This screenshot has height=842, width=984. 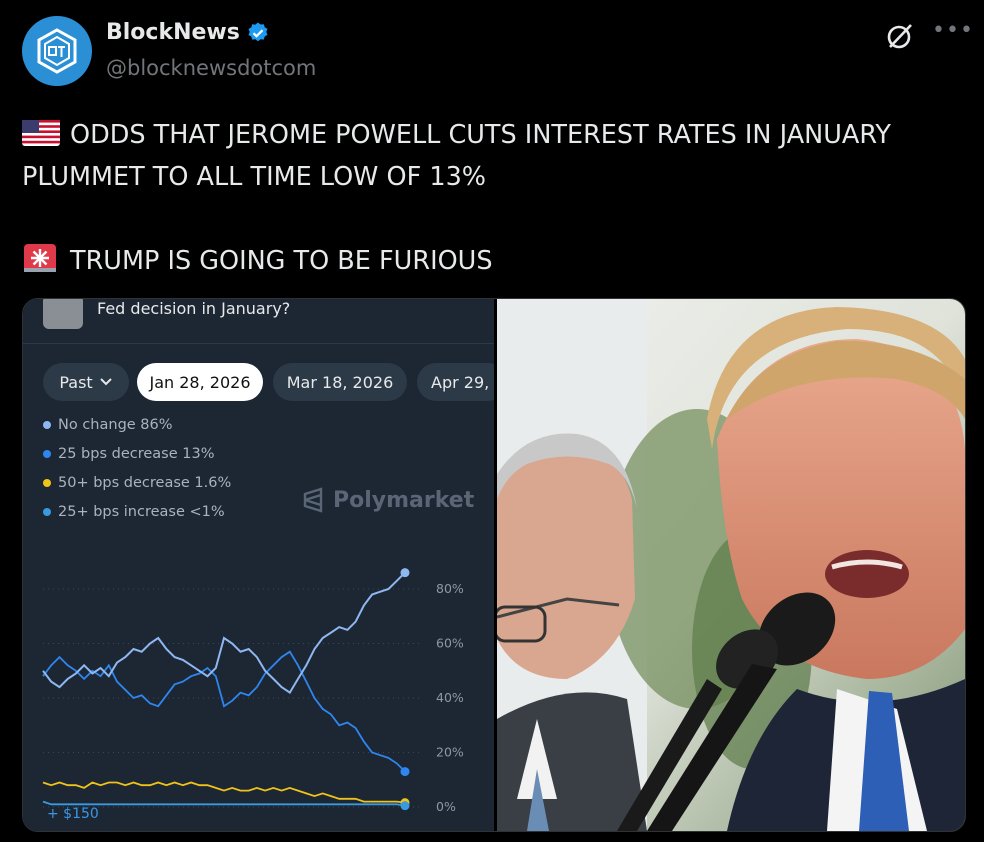 I want to click on series-line-50-bps-decrease, so click(x=224, y=792).